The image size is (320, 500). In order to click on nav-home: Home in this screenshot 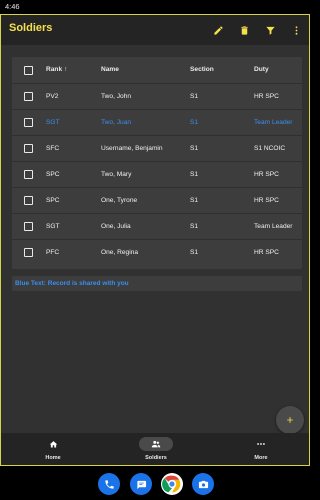, I will do `click(53, 449)`.